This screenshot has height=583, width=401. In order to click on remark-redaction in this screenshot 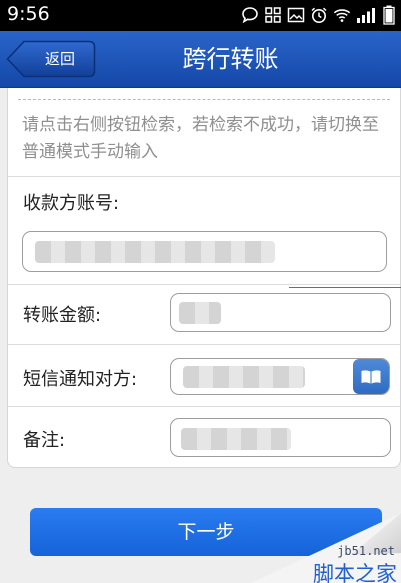, I will do `click(236, 439)`.